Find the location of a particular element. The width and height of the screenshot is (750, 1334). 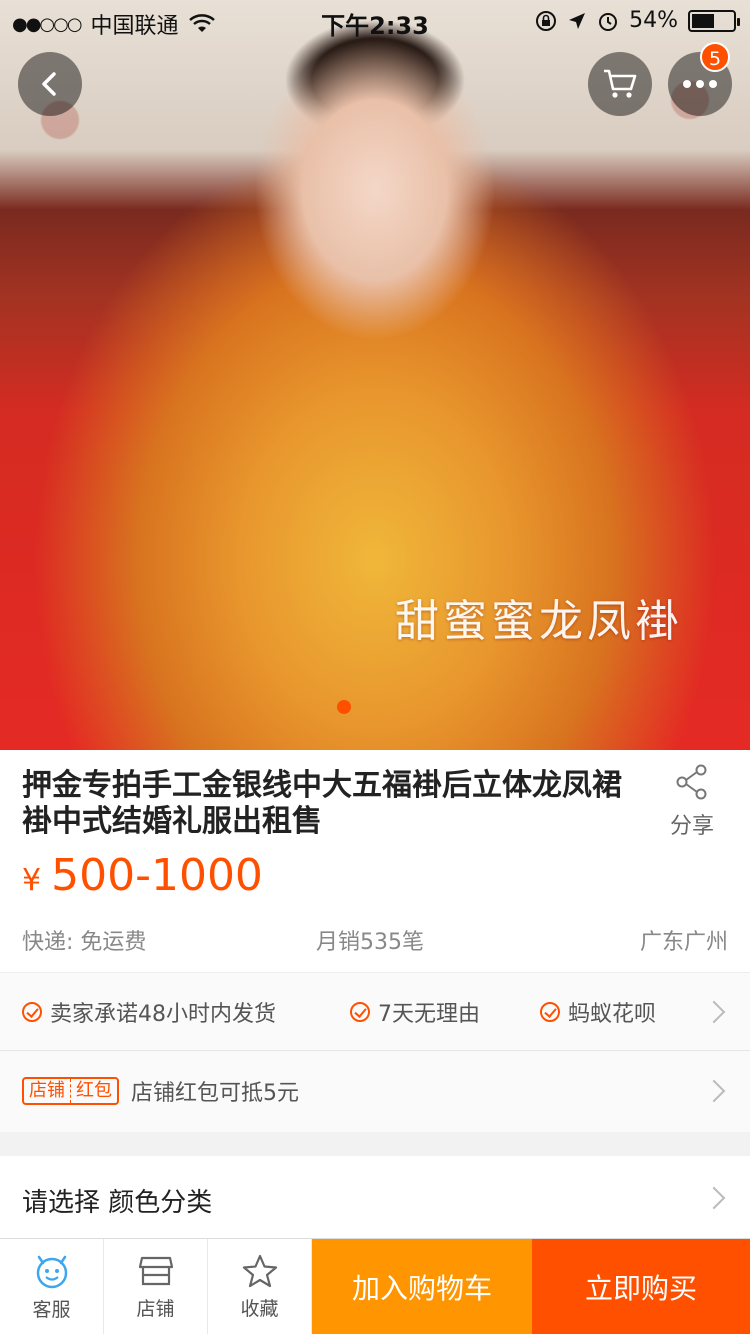

service-item: 卖家承诺48小时内发货 is located at coordinates (149, 1012).